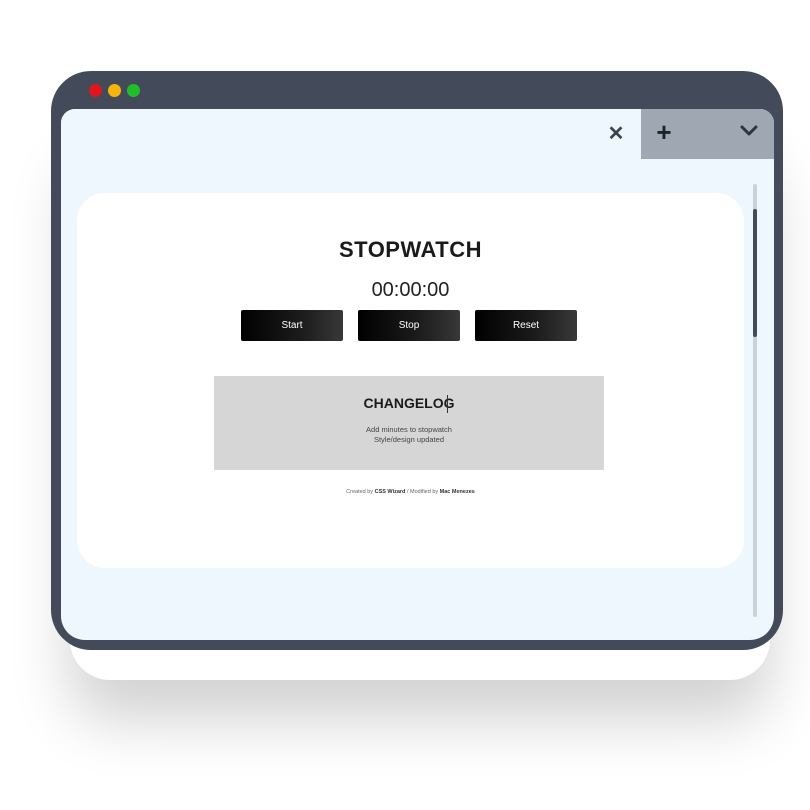 This screenshot has width=810, height=810. I want to click on footer-modified-label: / Modified by, so click(422, 492).